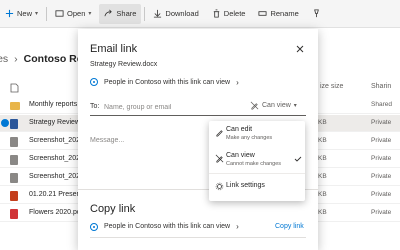  Describe the element at coordinates (298, 159) in the screenshot. I see `checkmark-icon` at that location.